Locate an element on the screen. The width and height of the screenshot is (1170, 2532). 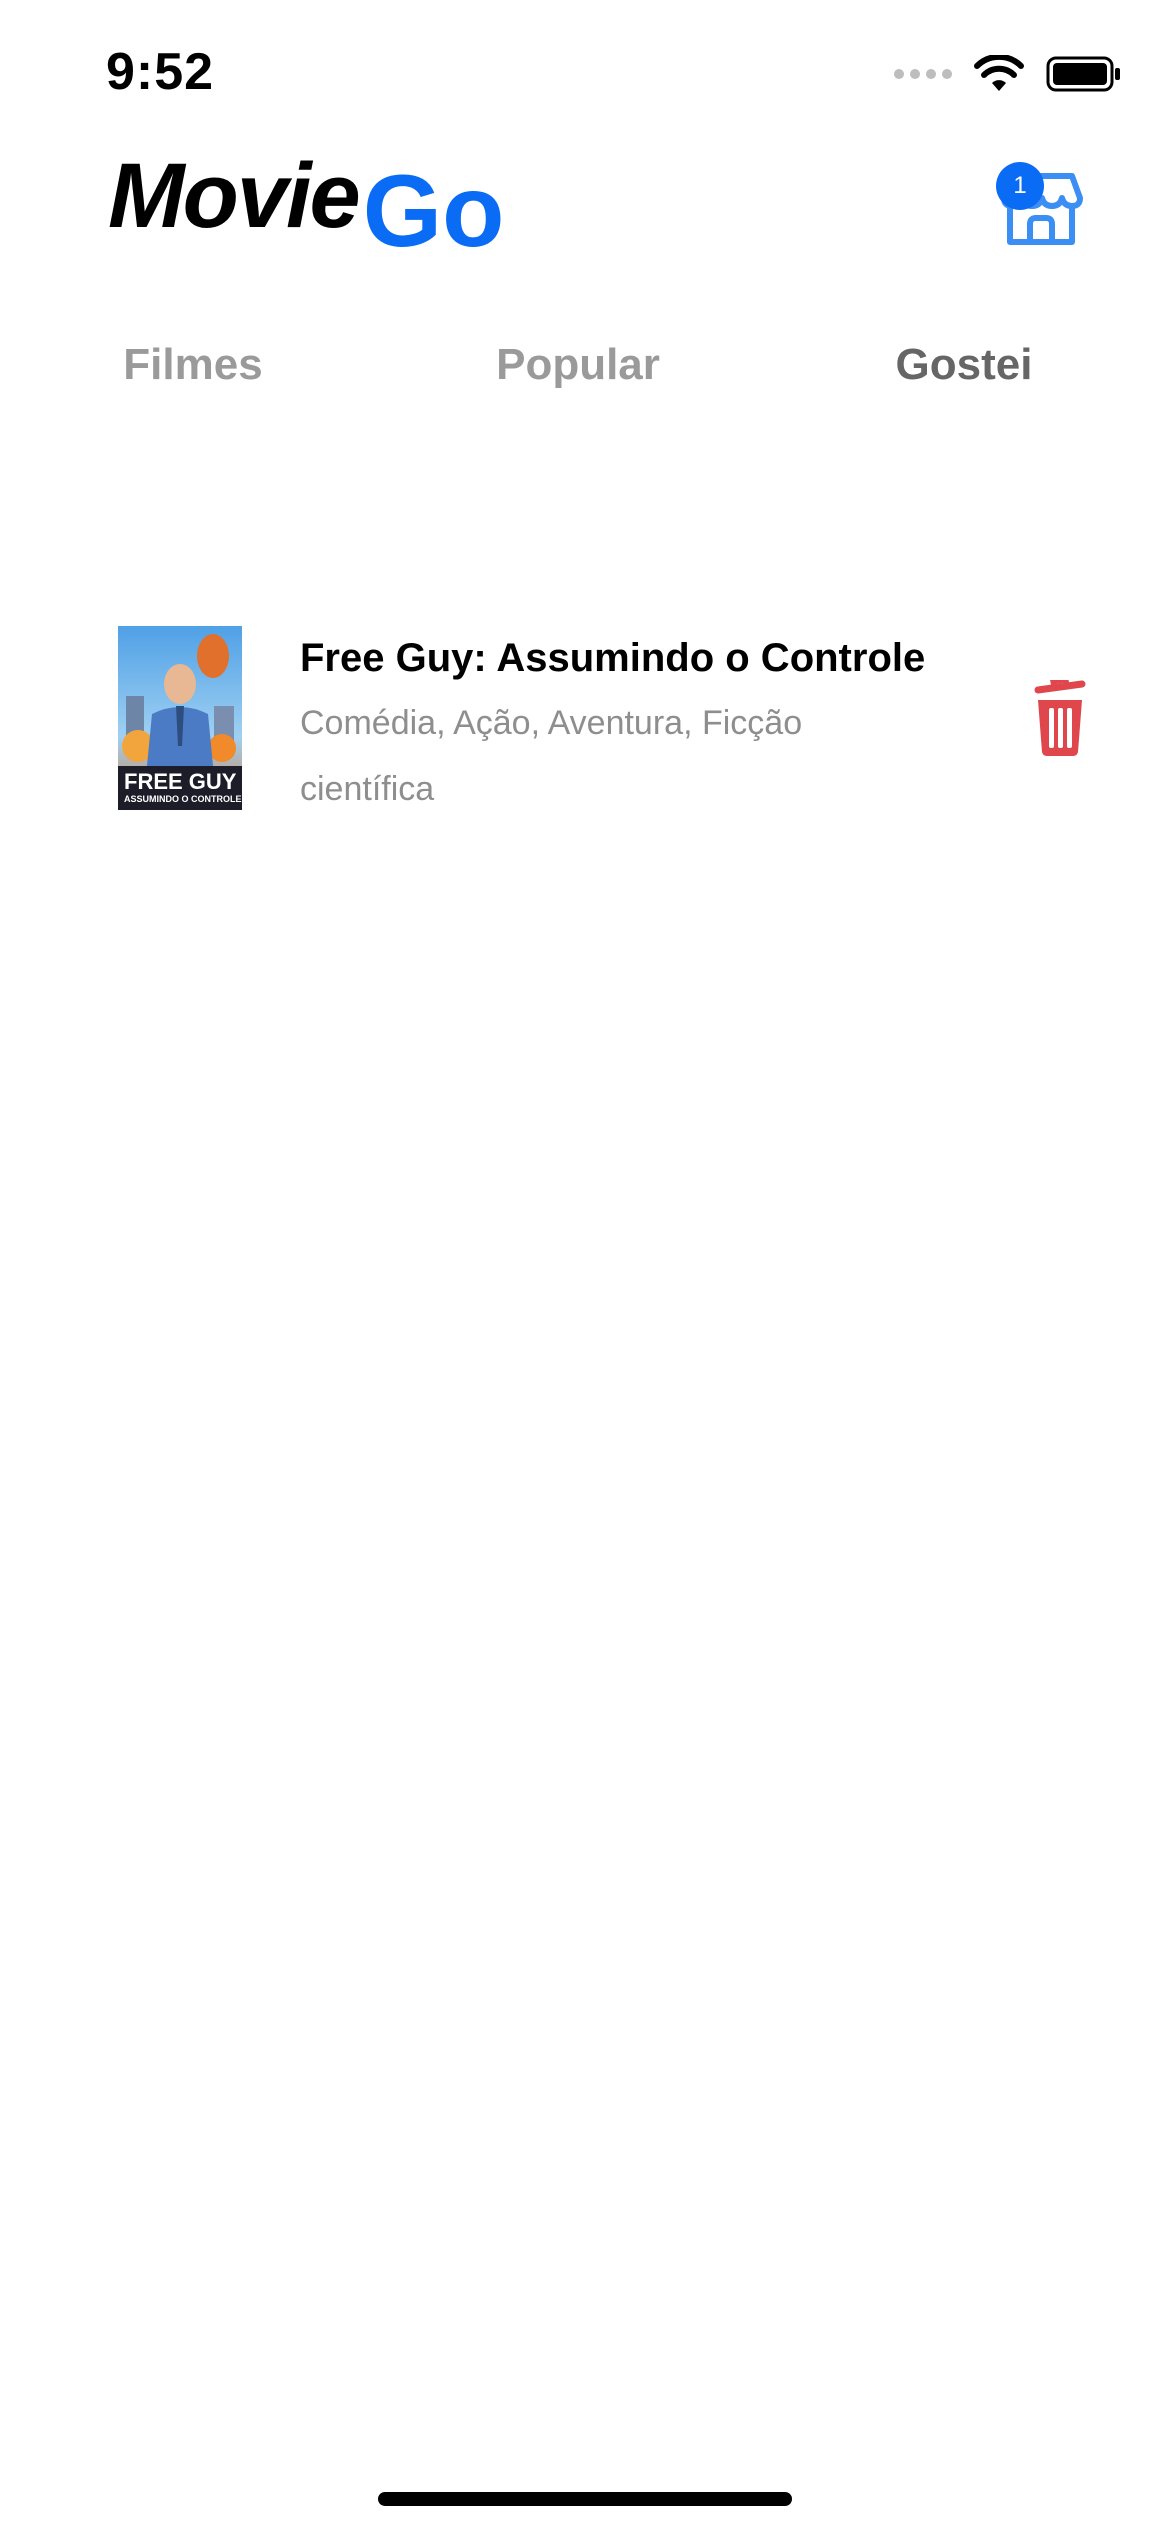
tab-gostei: Gostei is located at coordinates (964, 365).